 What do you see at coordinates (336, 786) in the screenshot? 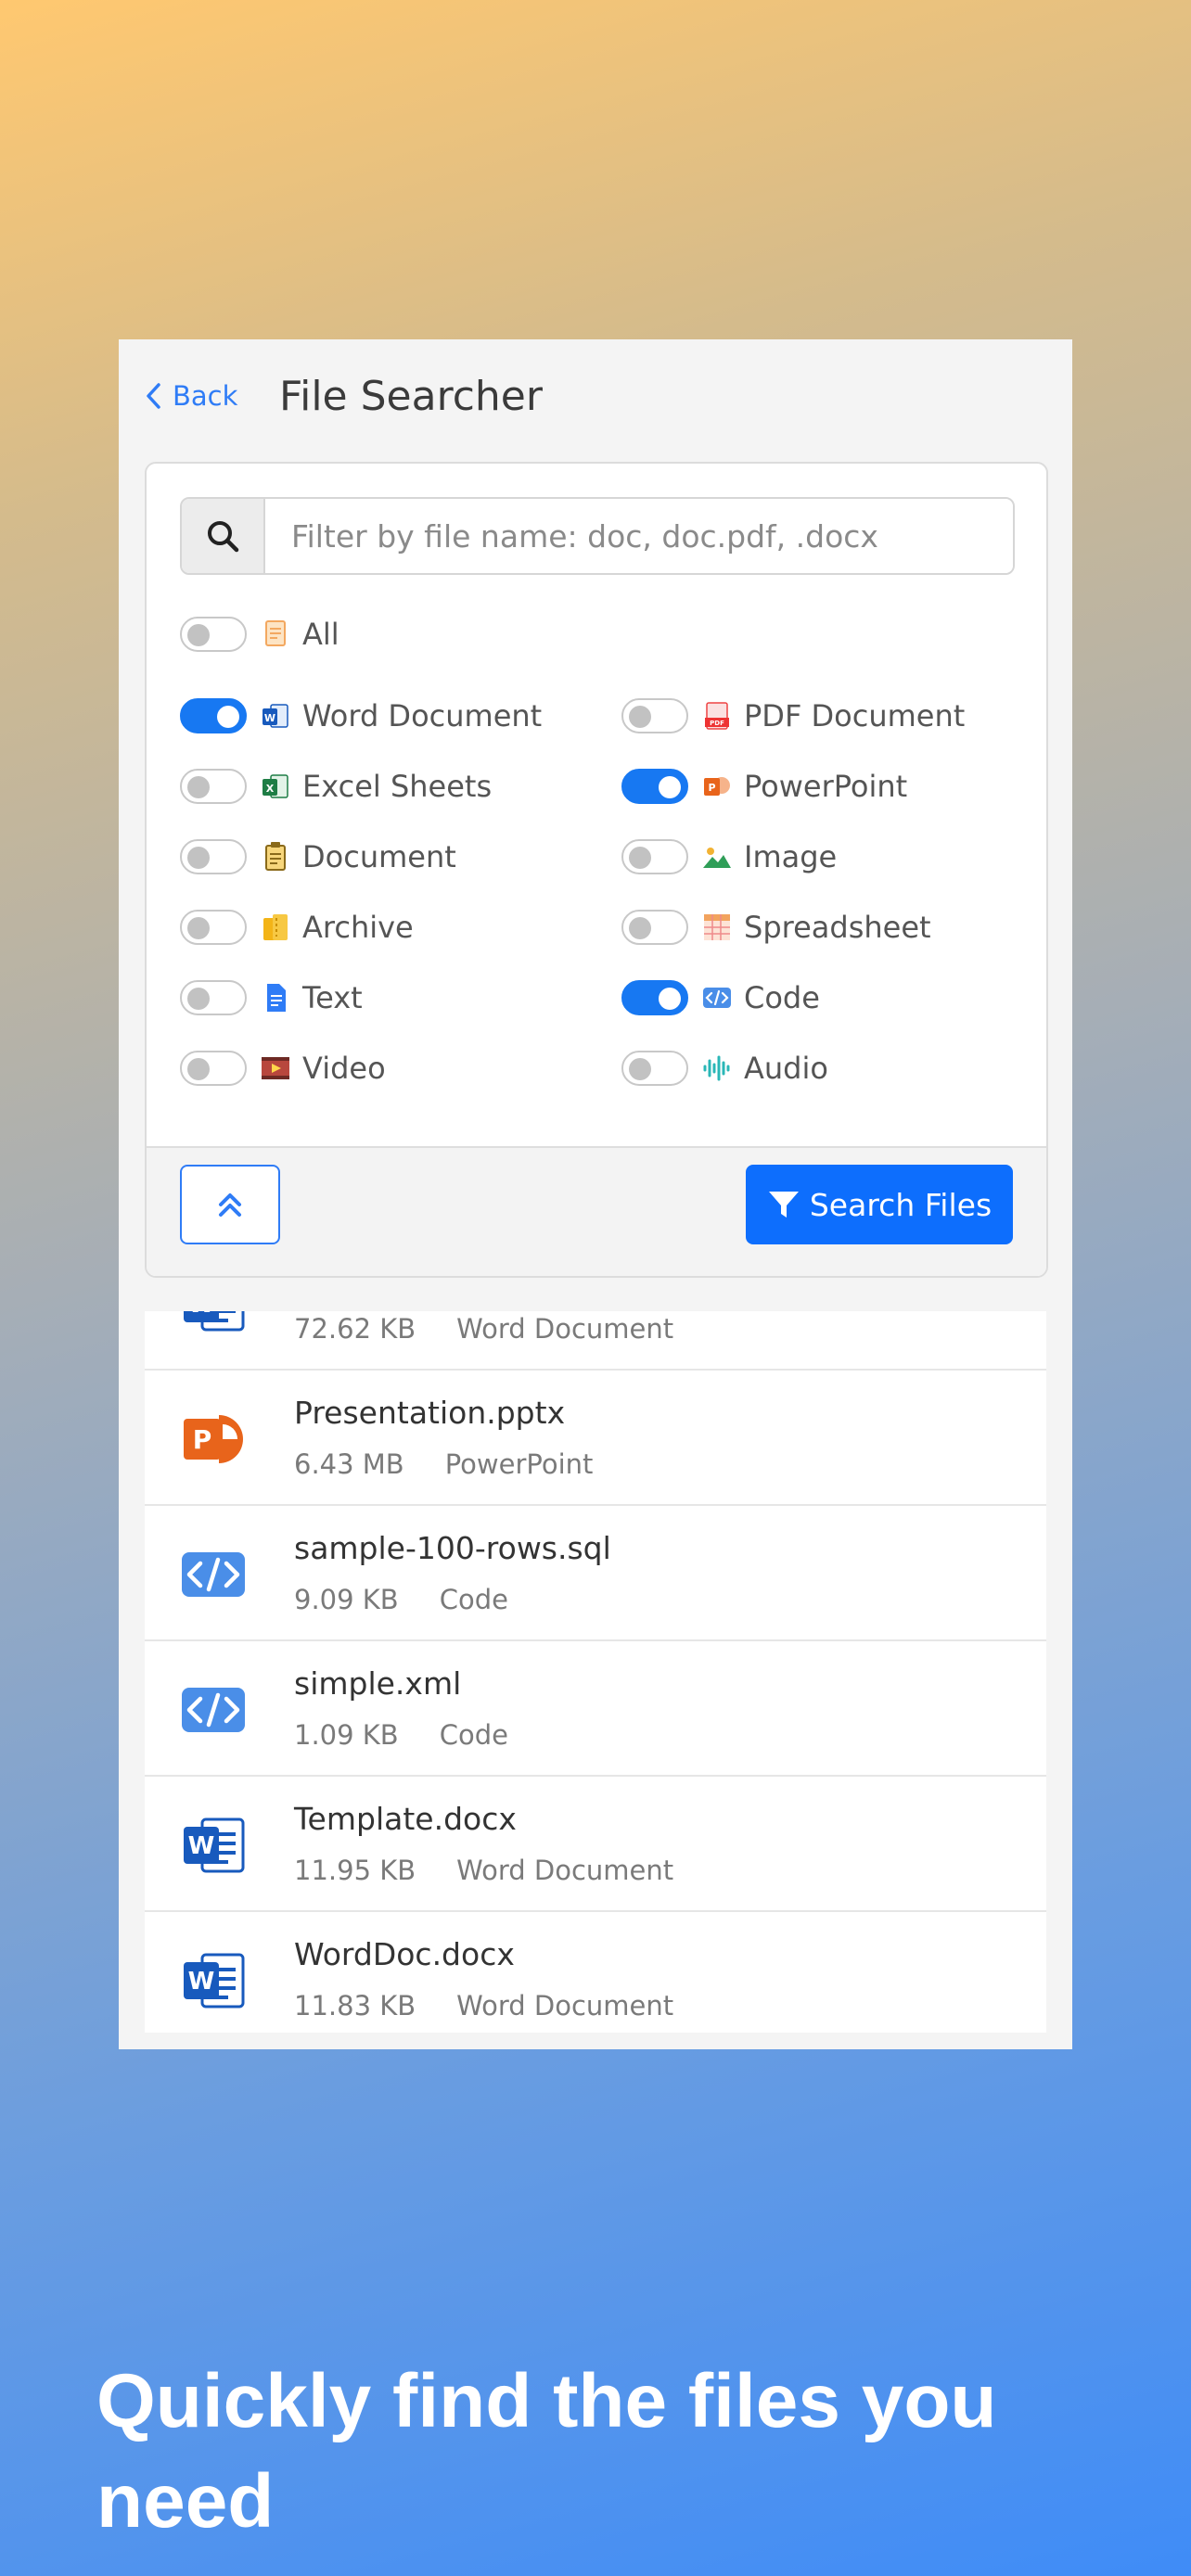
I see `filter-excel-sheets: X Excel Sheets` at bounding box center [336, 786].